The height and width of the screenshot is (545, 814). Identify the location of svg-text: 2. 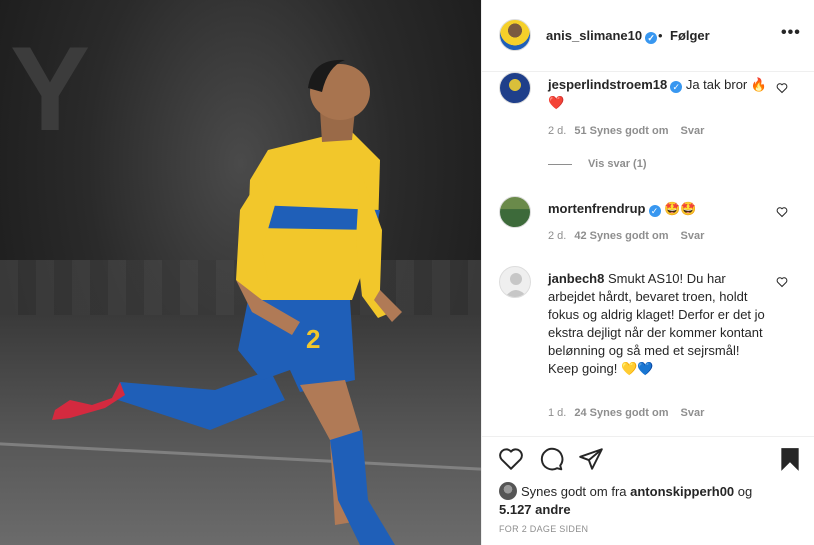
(313, 339).